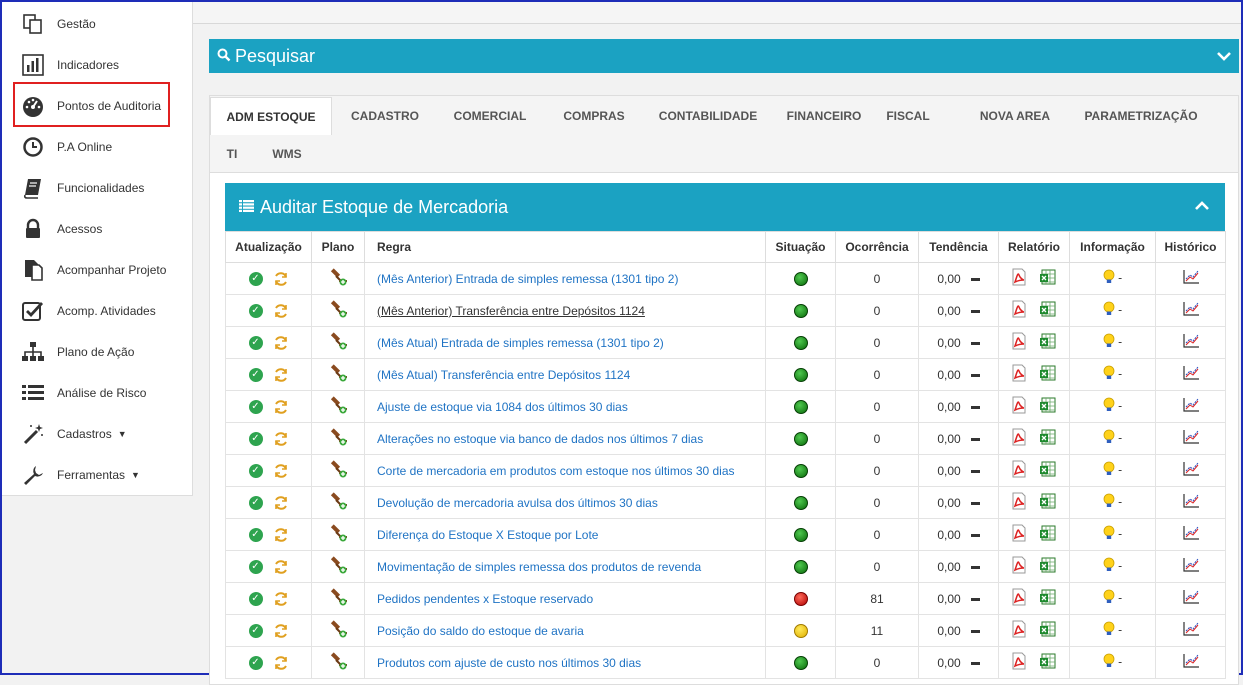  Describe the element at coordinates (725, 207) in the screenshot. I see `section-header: Auditar Estoque de Mercadoria` at that location.